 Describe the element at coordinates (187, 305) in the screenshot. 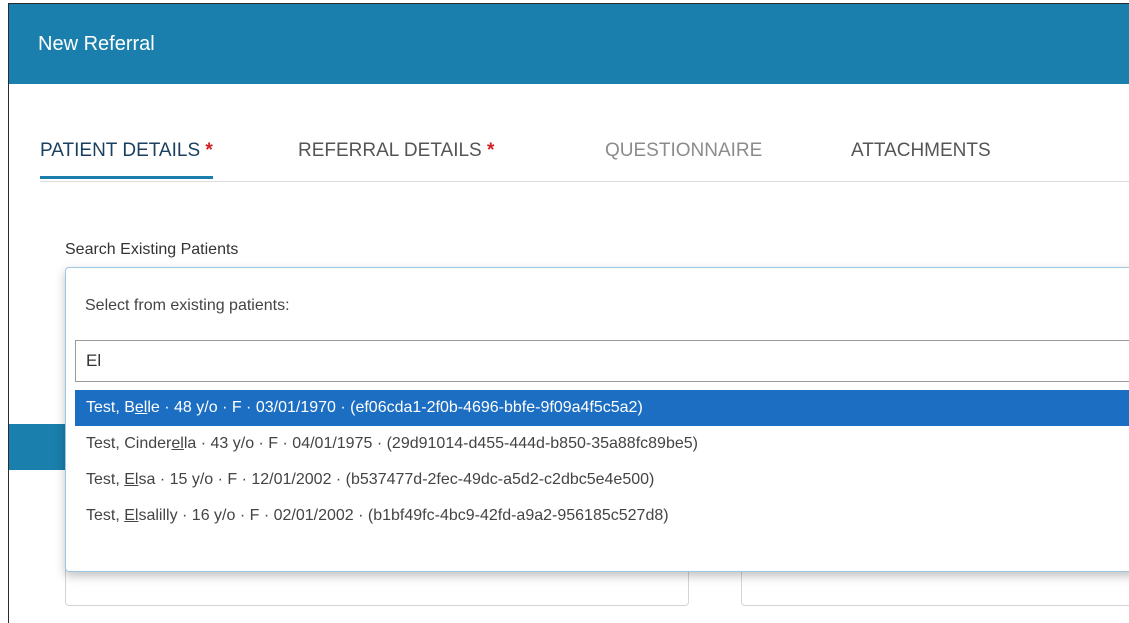

I see `dropdown-header: Select from existing patients:` at that location.